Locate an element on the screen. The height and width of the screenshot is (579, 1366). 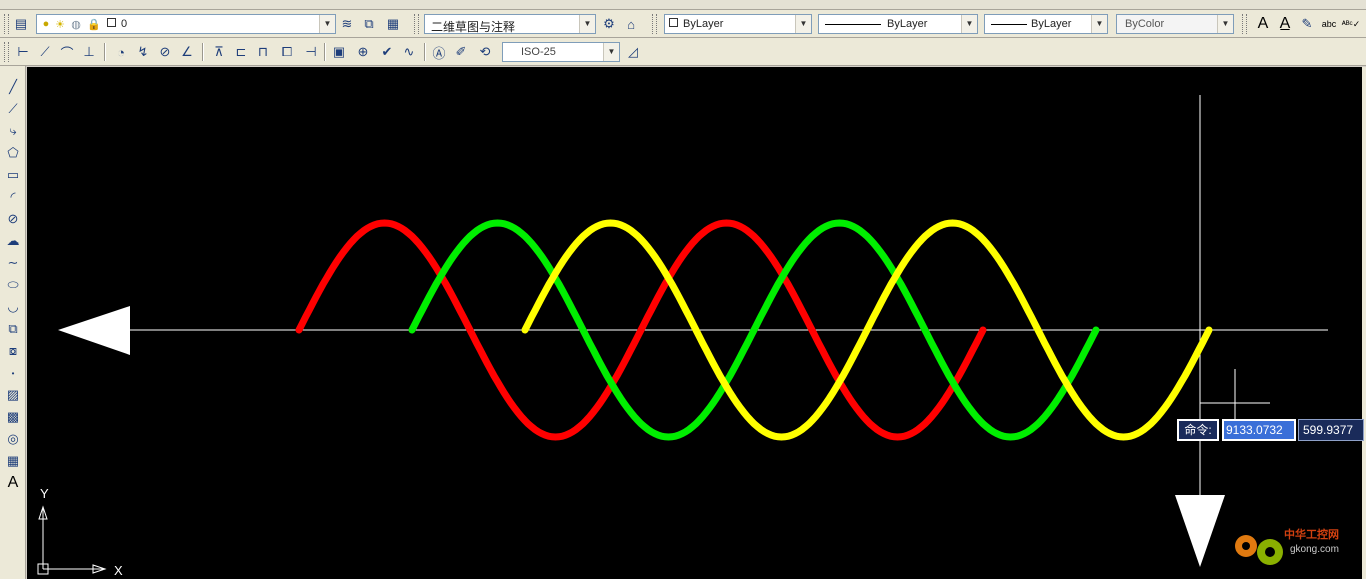
baseline-dimension-icon: ⊏ is located at coordinates (241, 52).